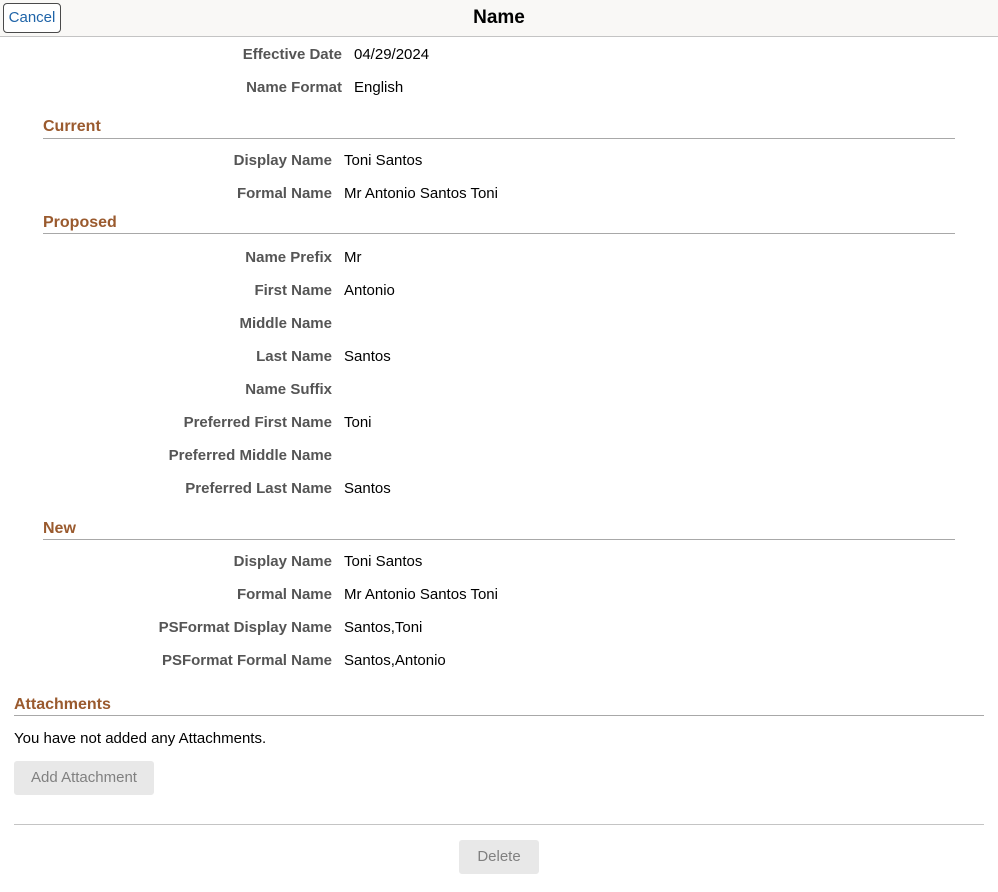 This screenshot has height=892, width=998. I want to click on add-attachment-button: Add Attachment, so click(84, 778).